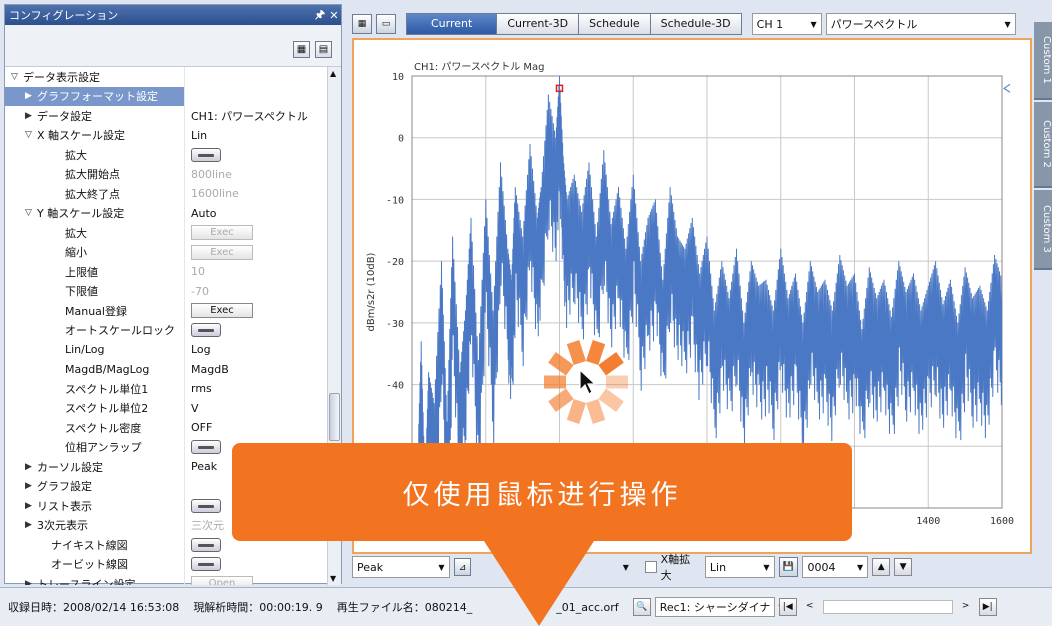 Image resolution: width=1052 pixels, height=626 pixels. I want to click on x-zoom-checkbox, so click(650, 567).